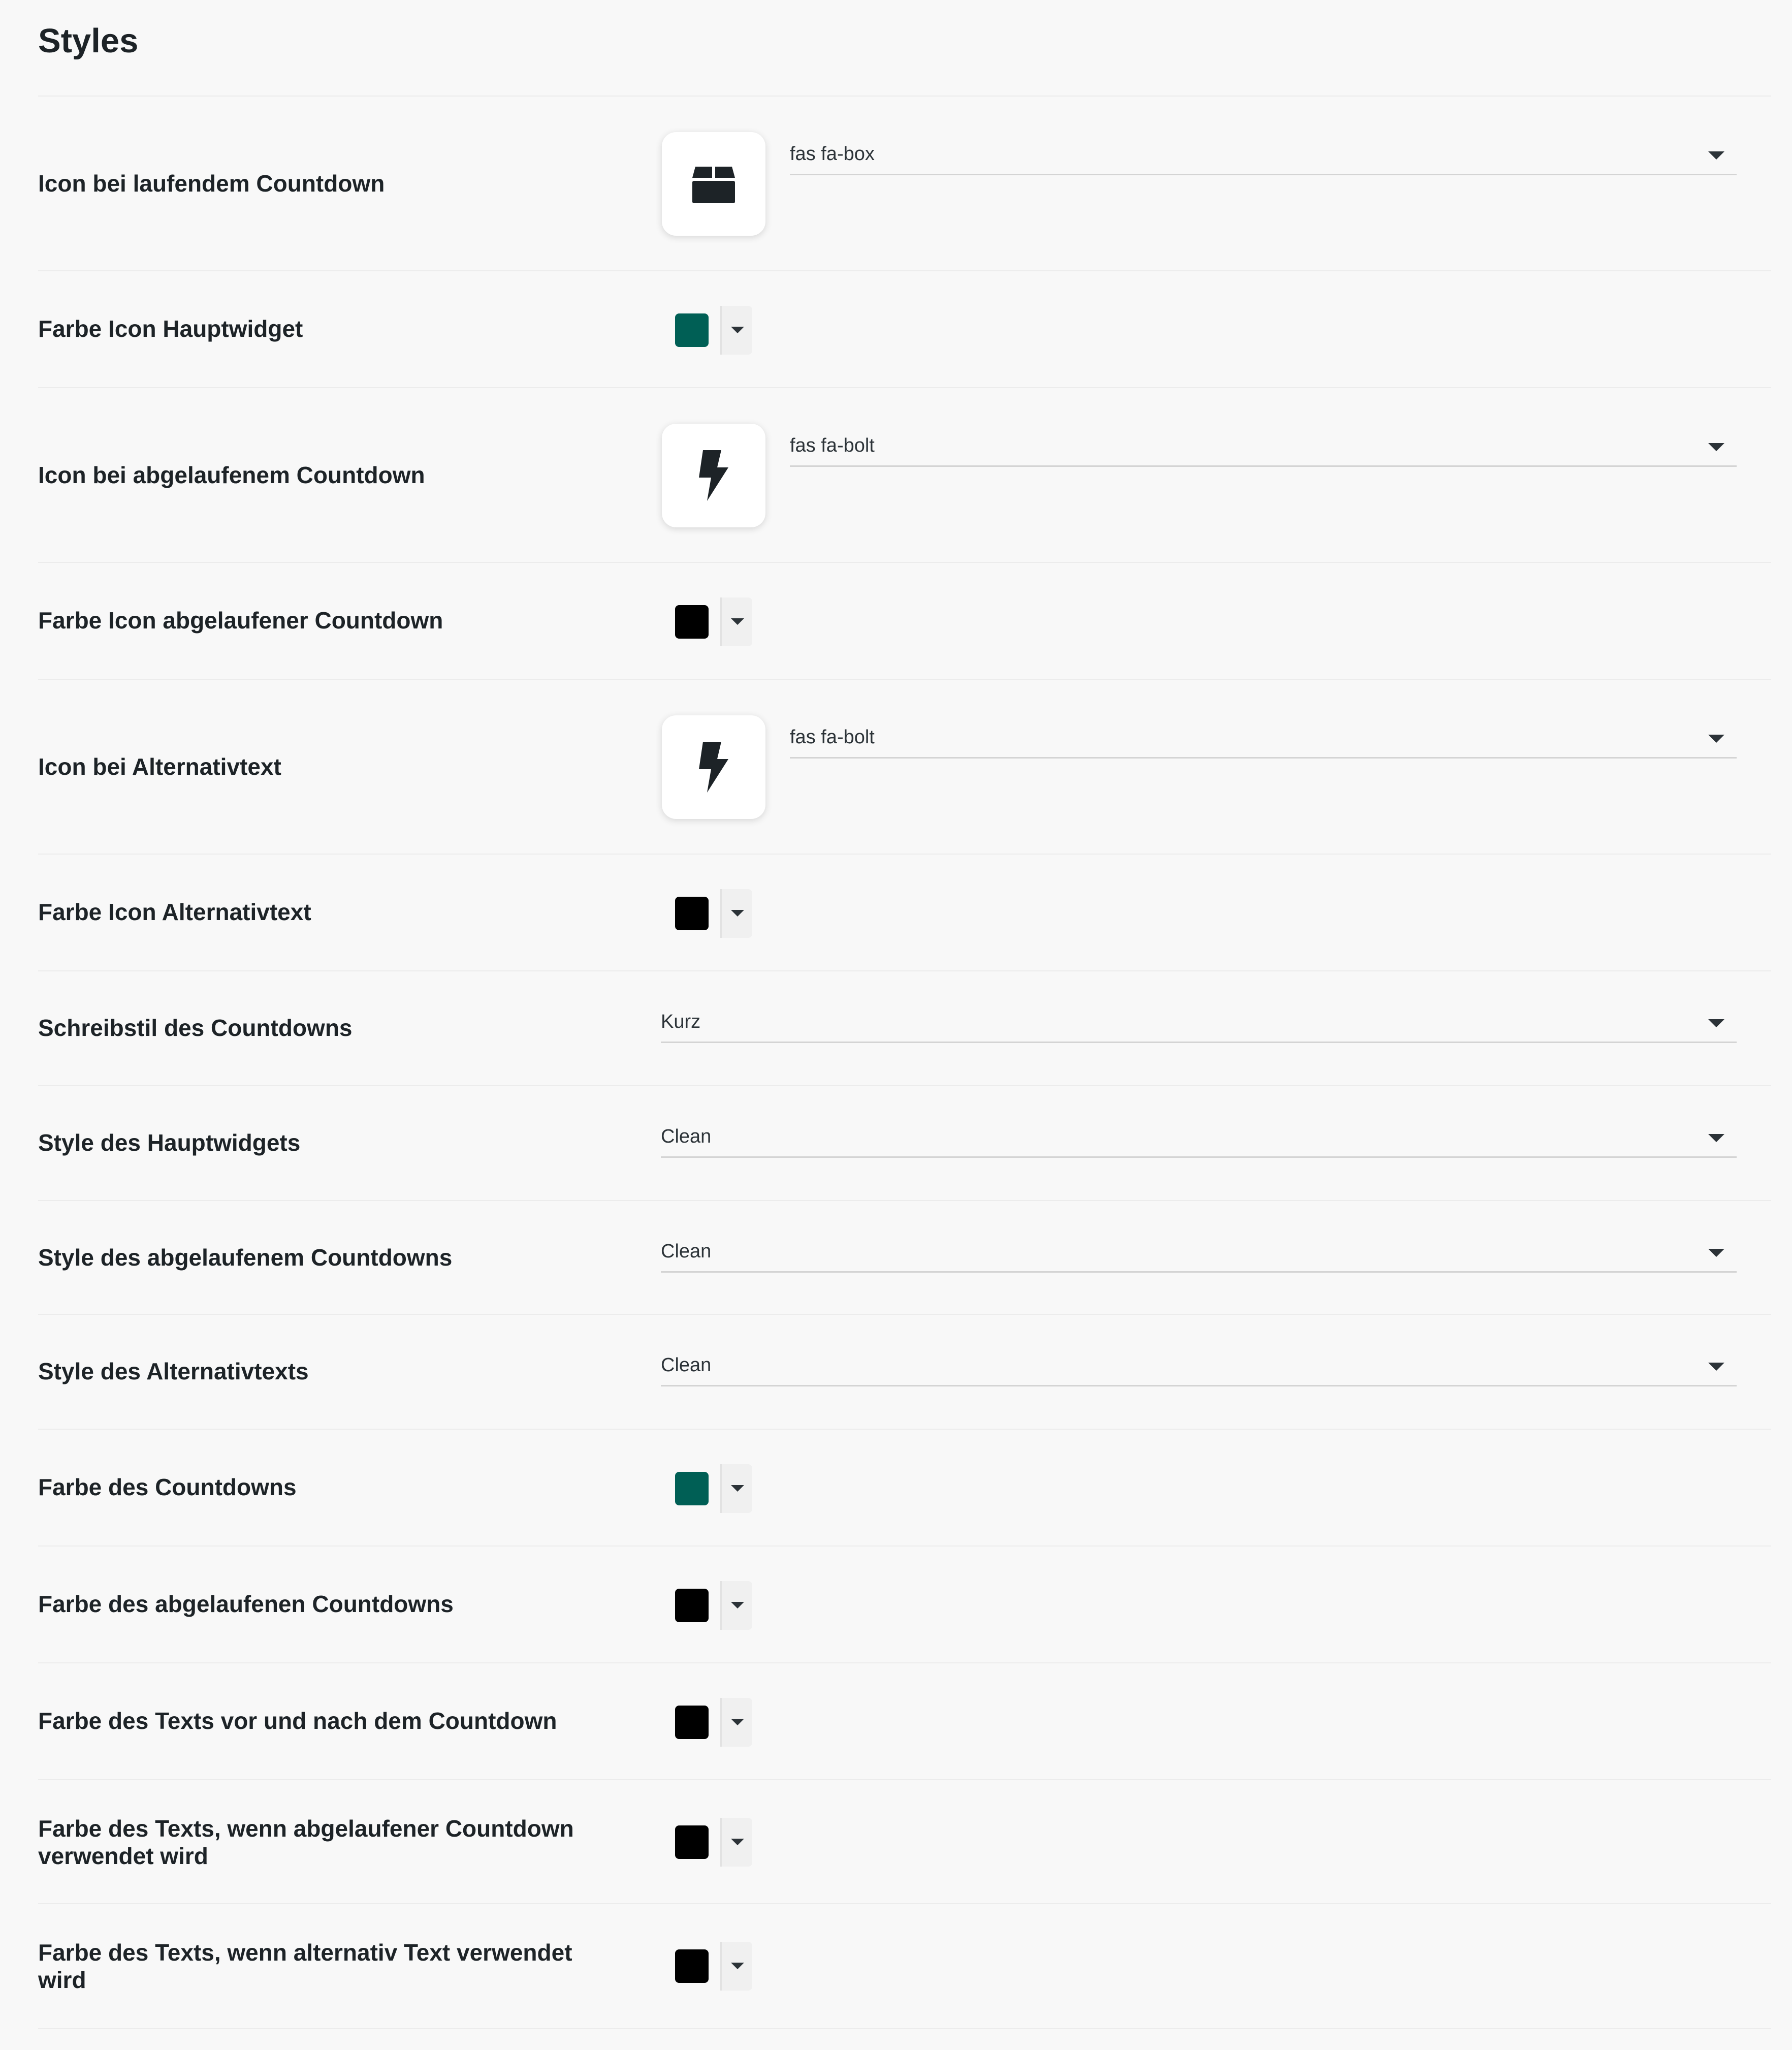 This screenshot has width=1792, height=2050. What do you see at coordinates (231, 475) in the screenshot?
I see `setting-label: Icon bei abgelaufenem Countdown` at bounding box center [231, 475].